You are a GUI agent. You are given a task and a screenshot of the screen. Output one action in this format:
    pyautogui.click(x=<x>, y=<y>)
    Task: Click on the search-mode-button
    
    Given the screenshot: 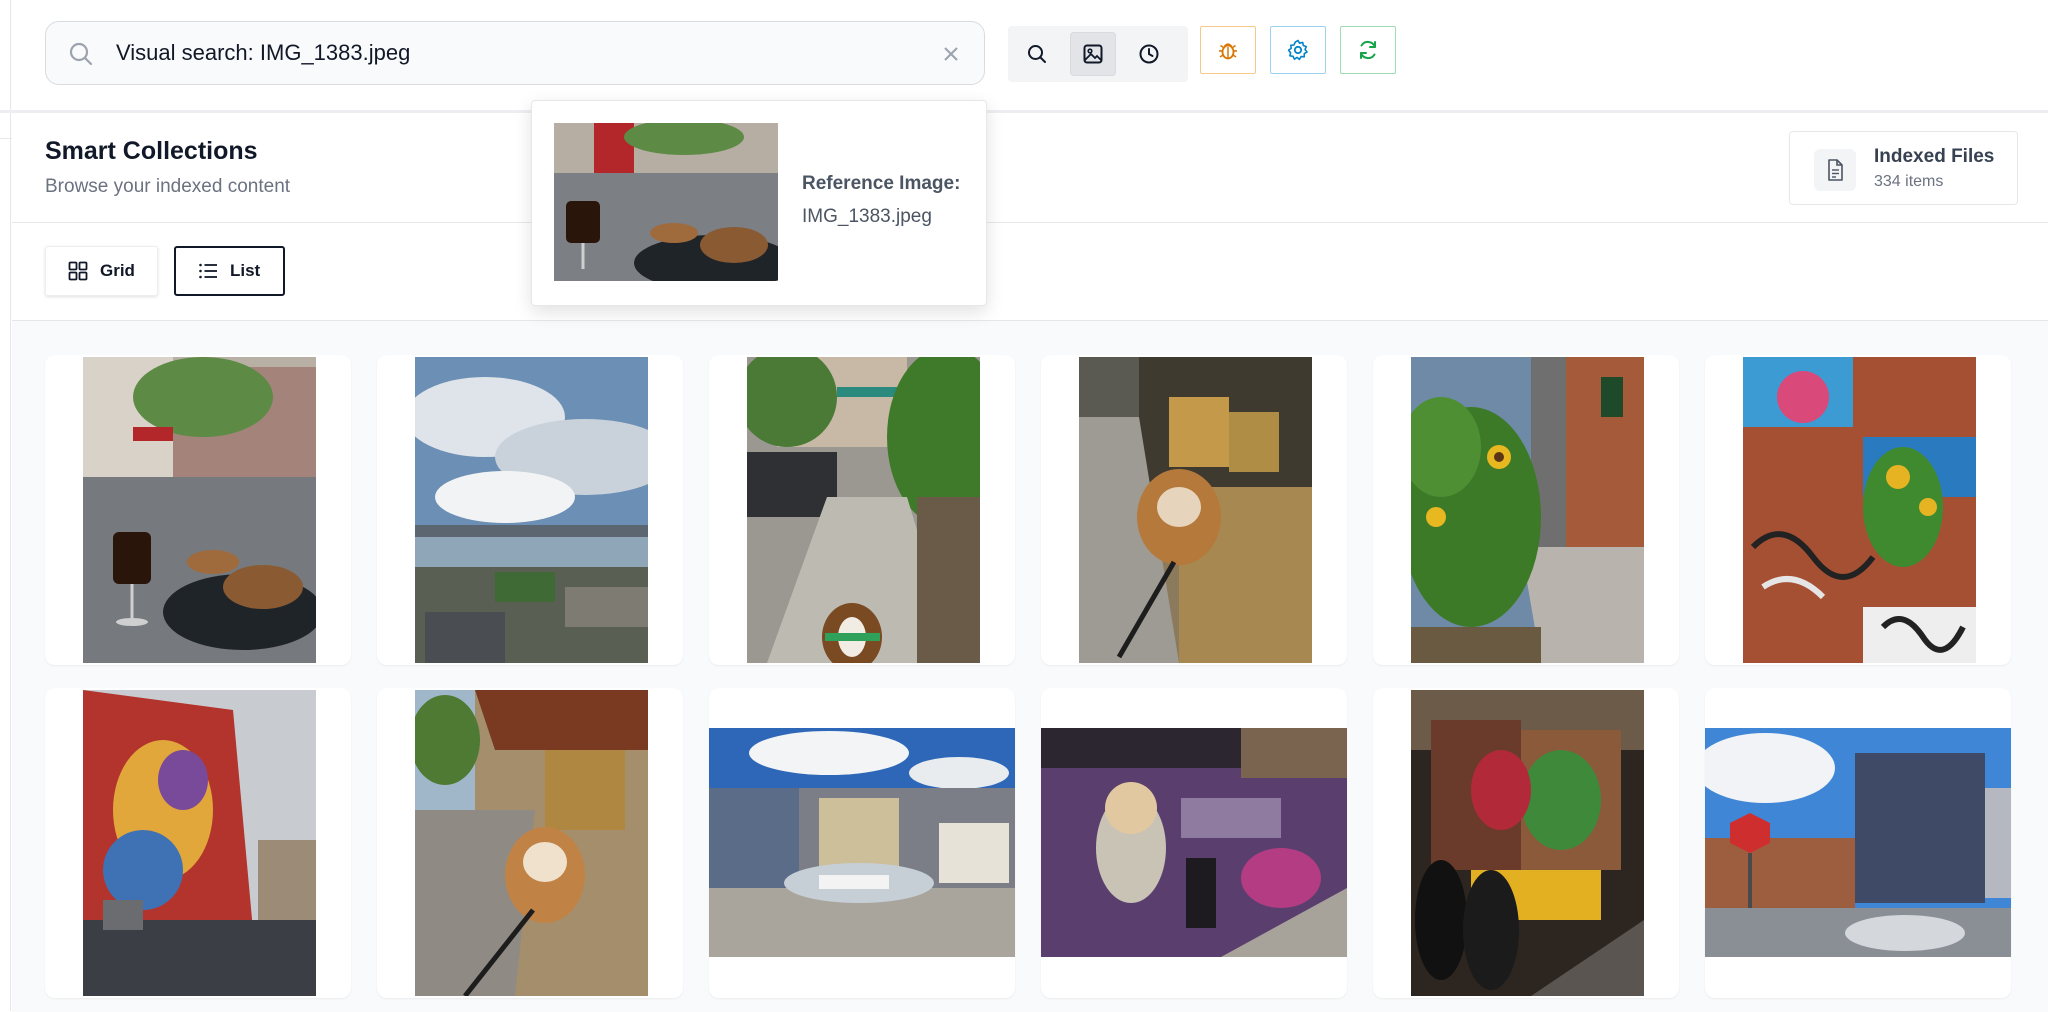 What is the action you would take?
    pyautogui.click(x=1037, y=54)
    